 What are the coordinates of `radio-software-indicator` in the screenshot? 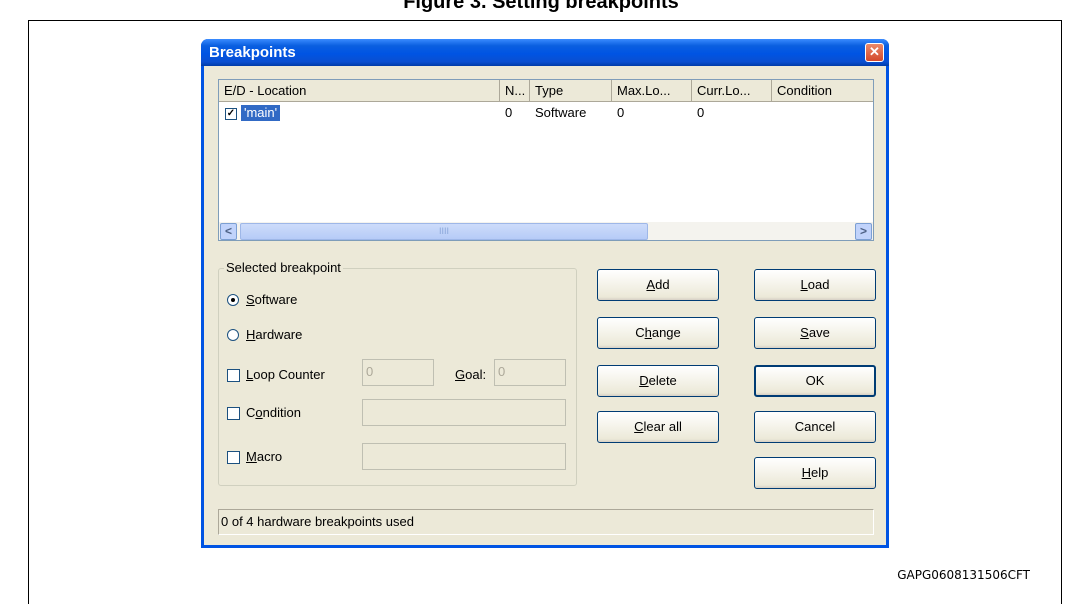 It's located at (233, 300).